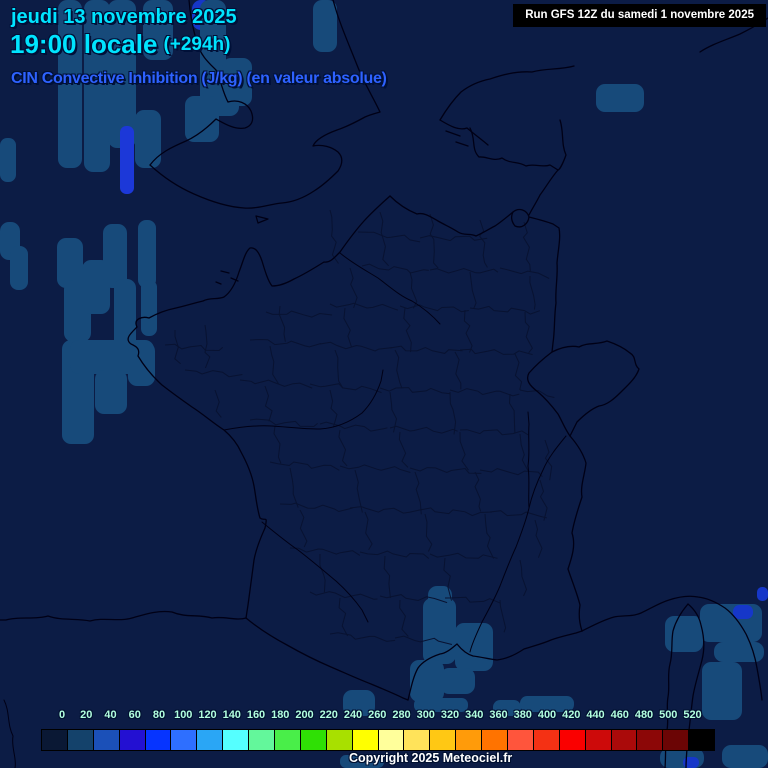  What do you see at coordinates (577, 533) in the screenshot?
I see `border-france-italy` at bounding box center [577, 533].